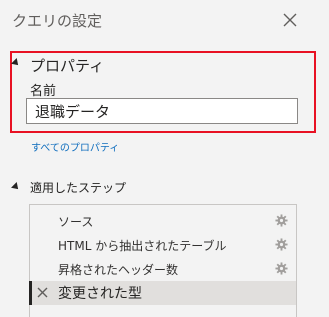 This screenshot has height=317, width=329. What do you see at coordinates (78, 187) in the screenshot?
I see `applied-steps-header: 適用したステップ` at bounding box center [78, 187].